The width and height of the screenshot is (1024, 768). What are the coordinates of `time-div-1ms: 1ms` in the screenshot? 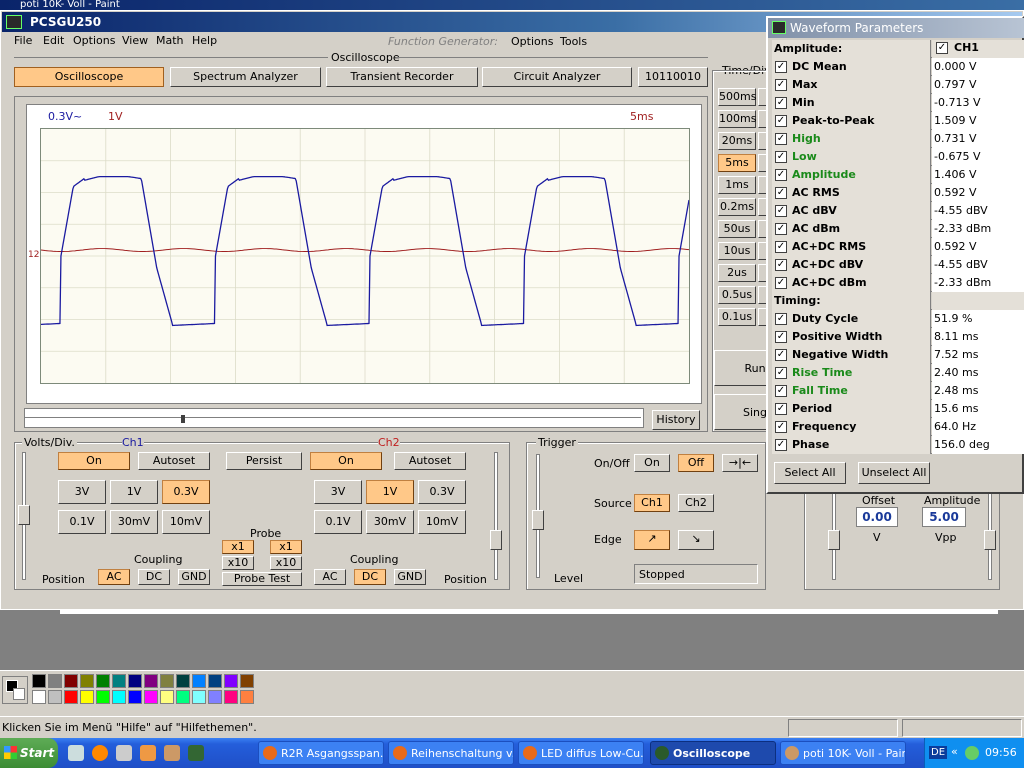 It's located at (737, 185).